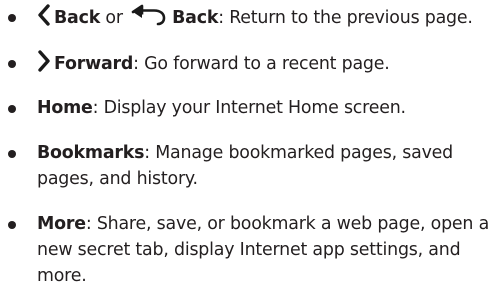 Image resolution: width=498 pixels, height=290 pixels. I want to click on term-bookmarks: Bookmarks, so click(91, 153).